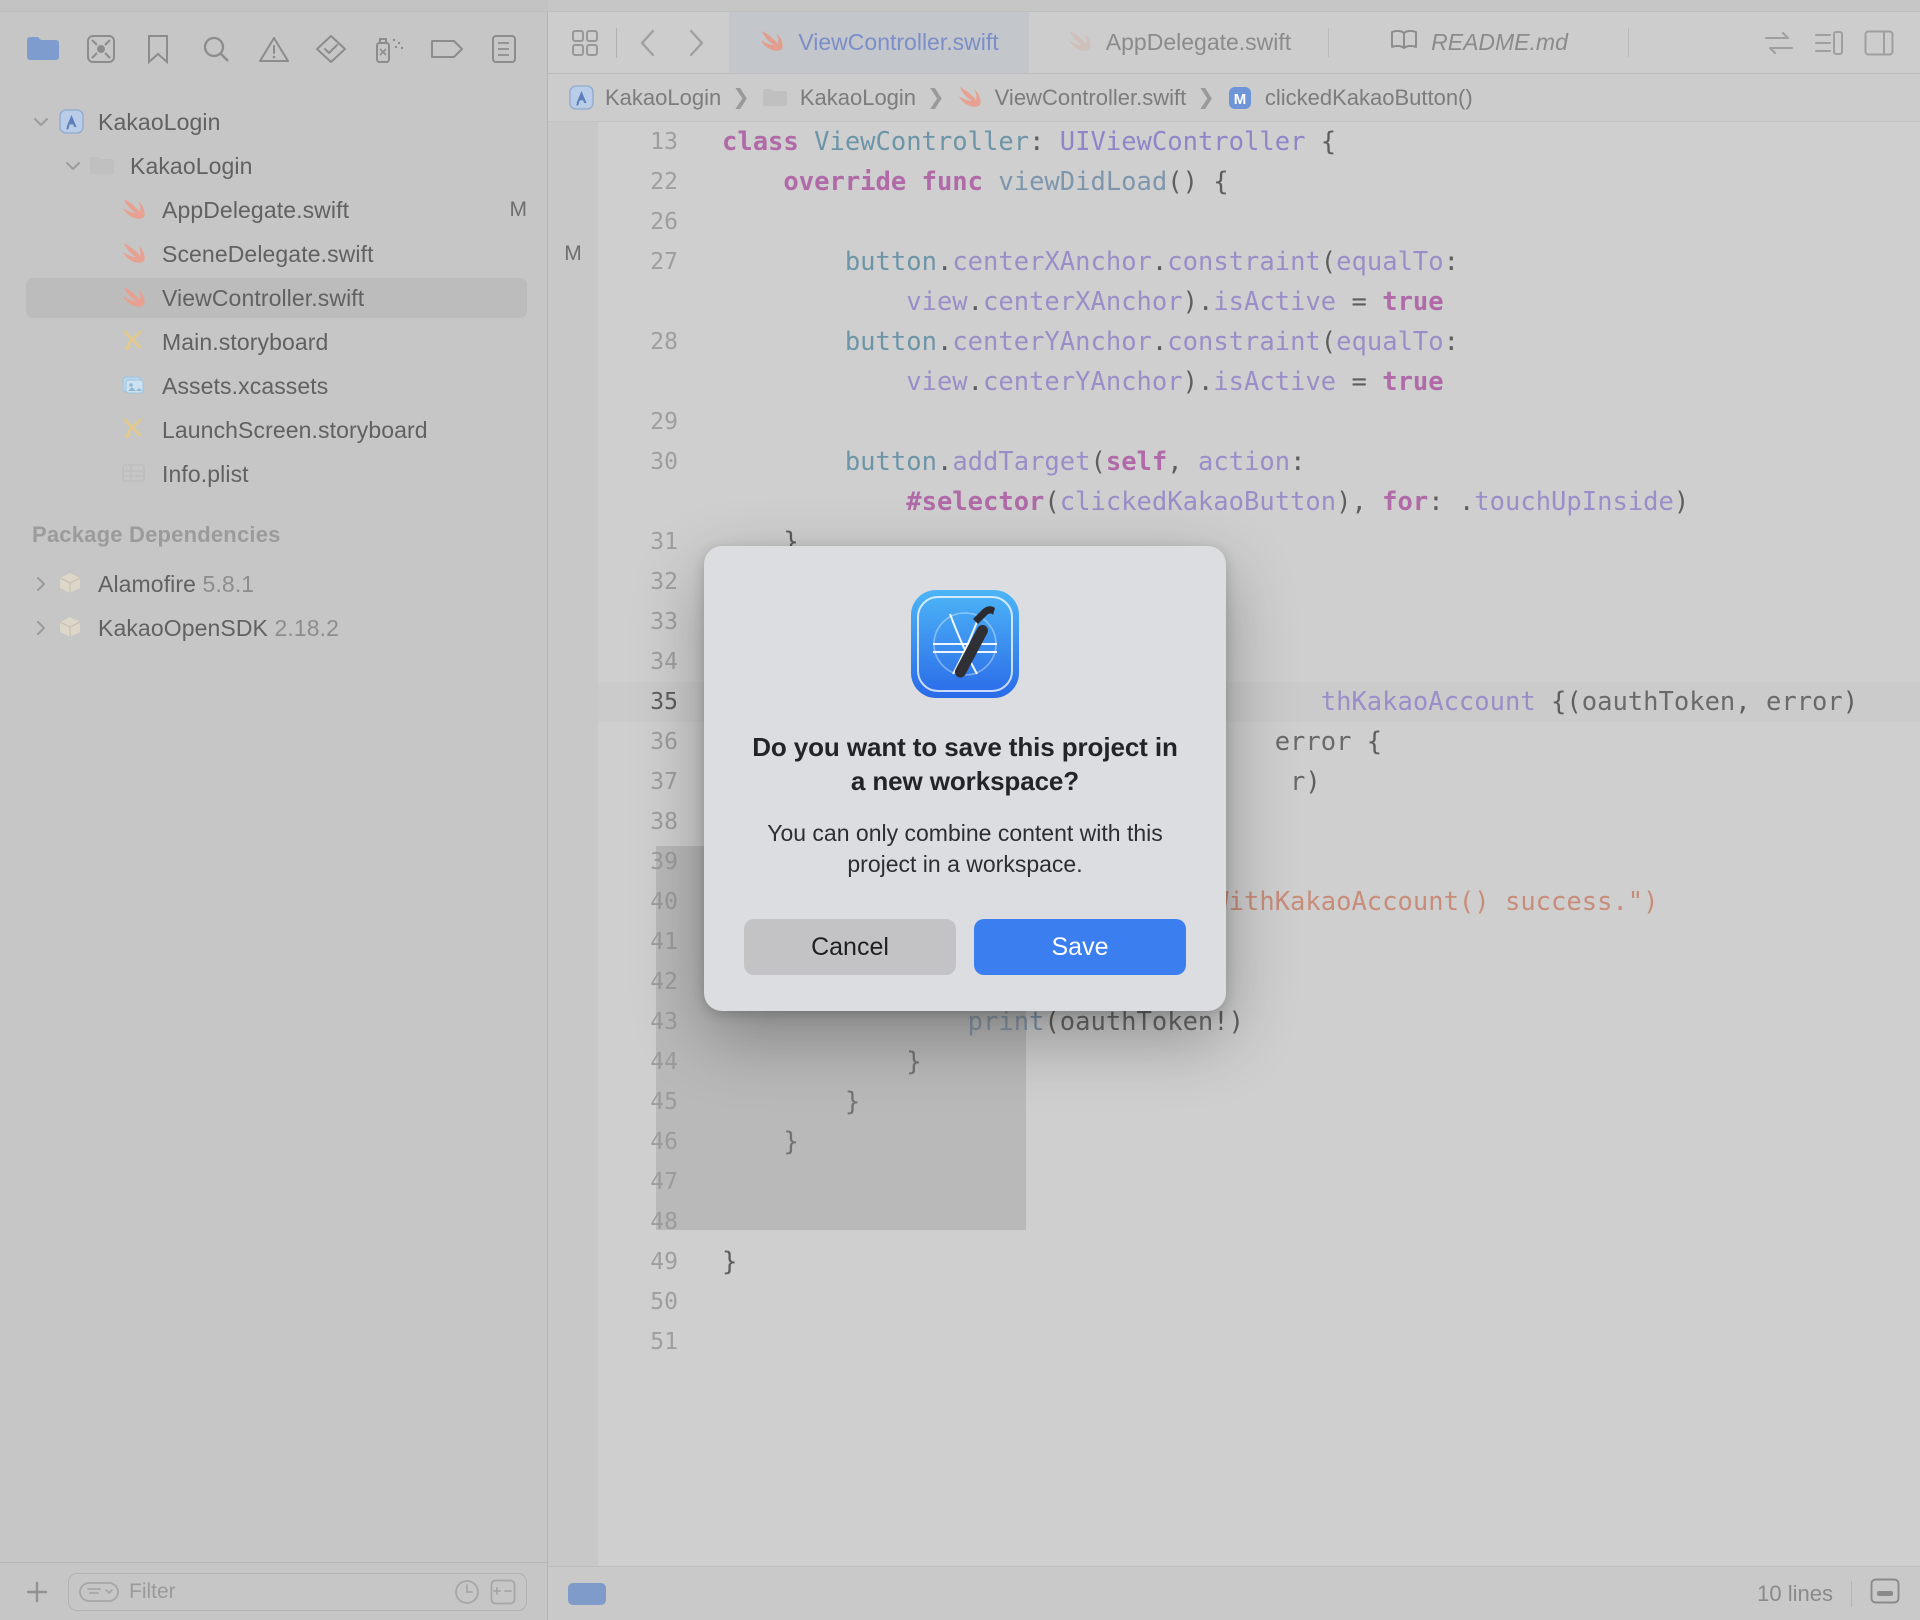 The image size is (1920, 1620). Describe the element at coordinates (307, 627) in the screenshot. I see `package-version: 2.18.2` at that location.